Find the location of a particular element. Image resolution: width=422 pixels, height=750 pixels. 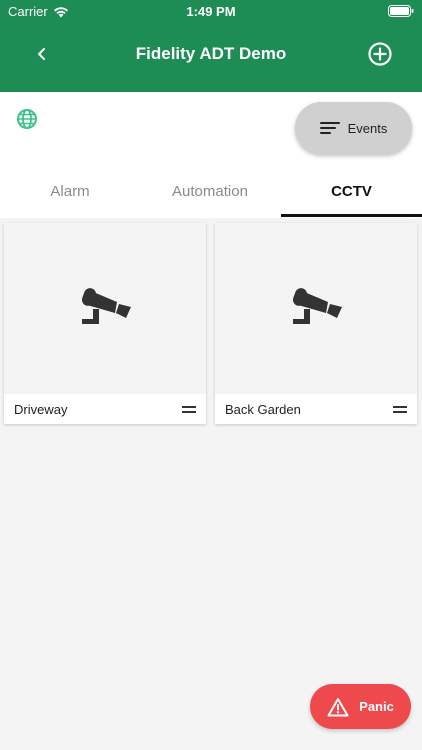

camera-name: Driveway is located at coordinates (41, 409).